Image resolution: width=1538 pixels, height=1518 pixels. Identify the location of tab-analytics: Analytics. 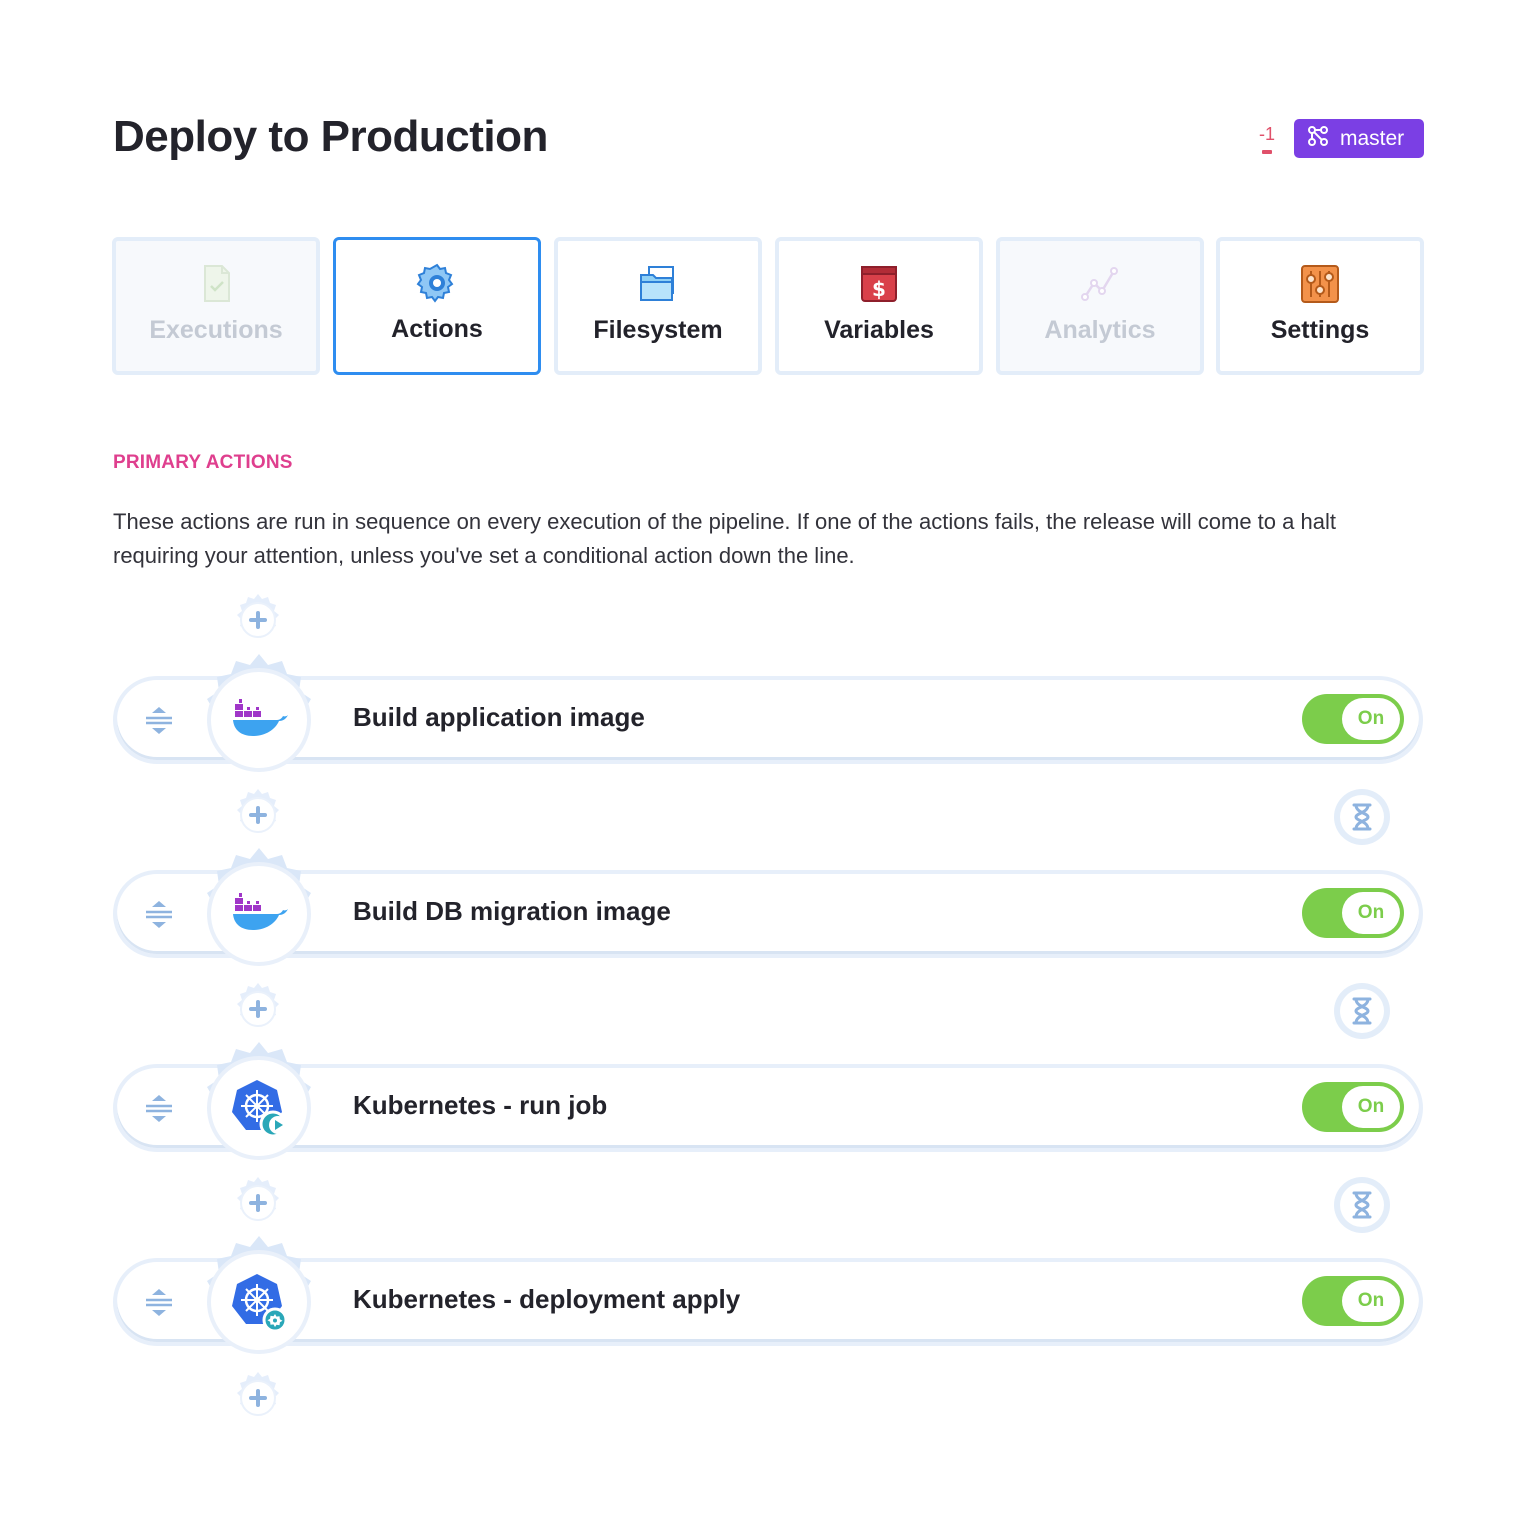
(1100, 306).